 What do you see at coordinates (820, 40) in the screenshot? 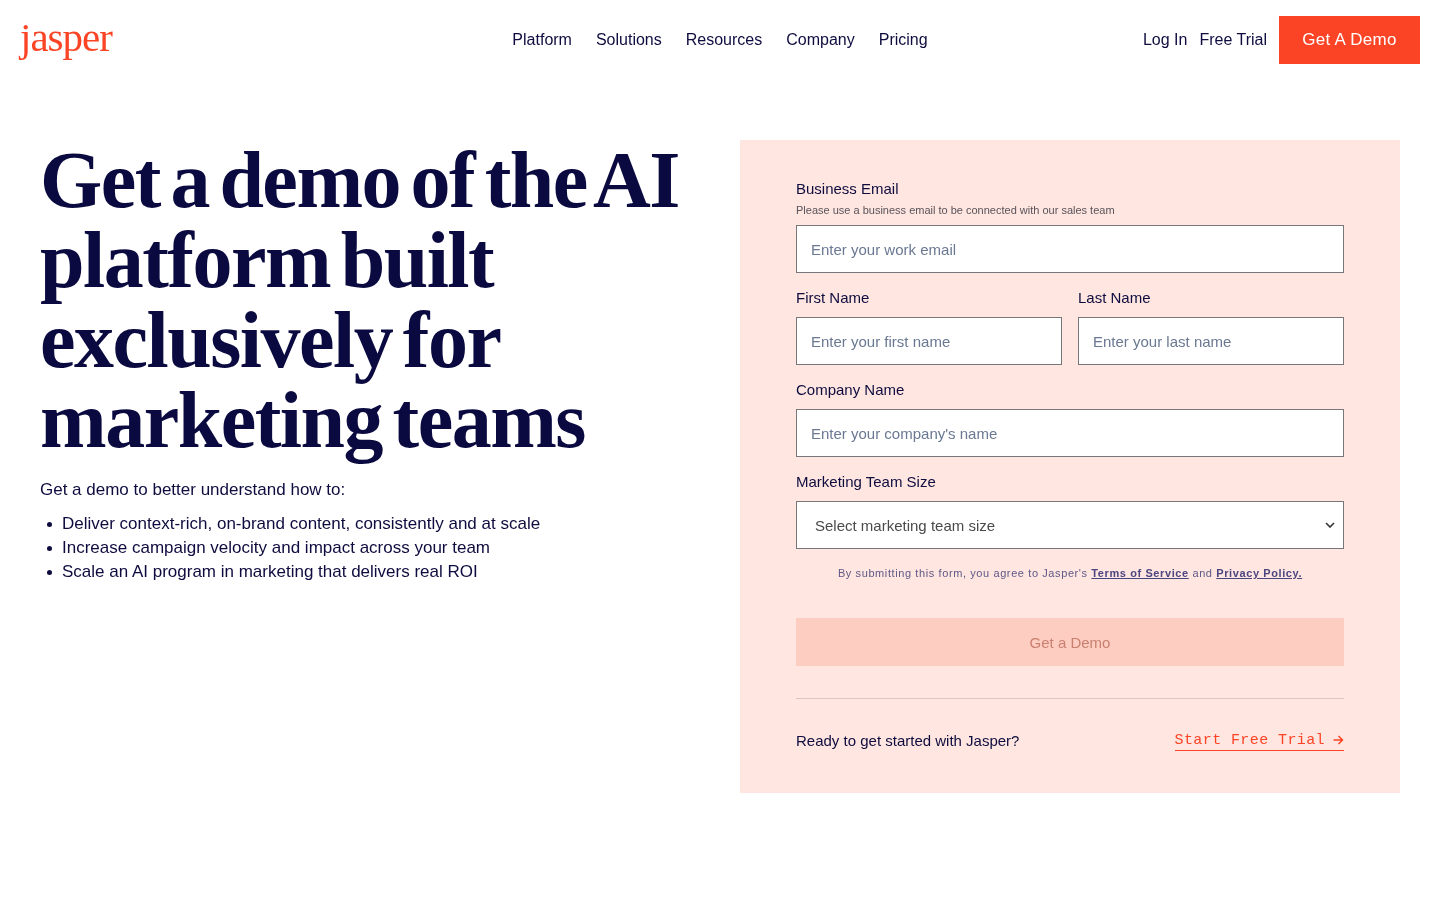
I see `nav-link: Company` at bounding box center [820, 40].